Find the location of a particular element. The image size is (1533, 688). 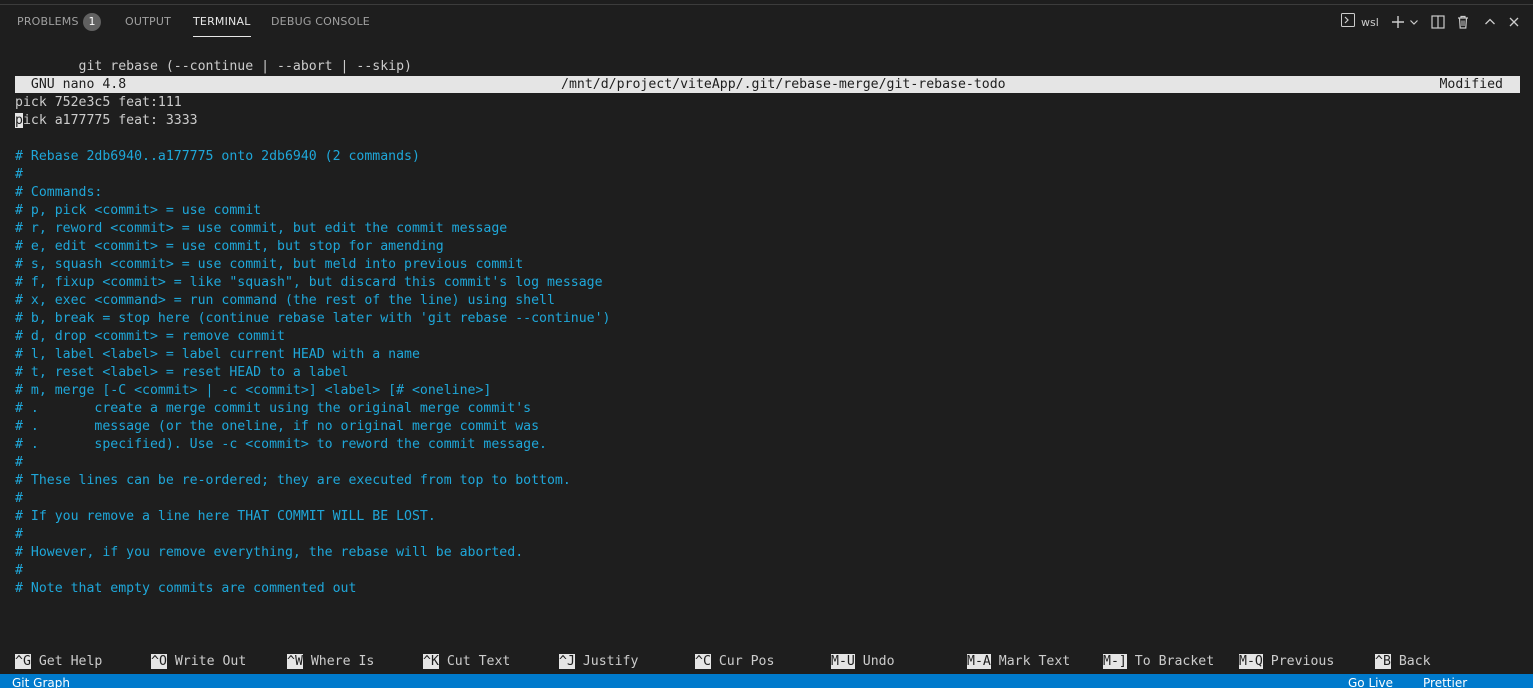

nano-shortcut: ^J Justify is located at coordinates (598, 662).